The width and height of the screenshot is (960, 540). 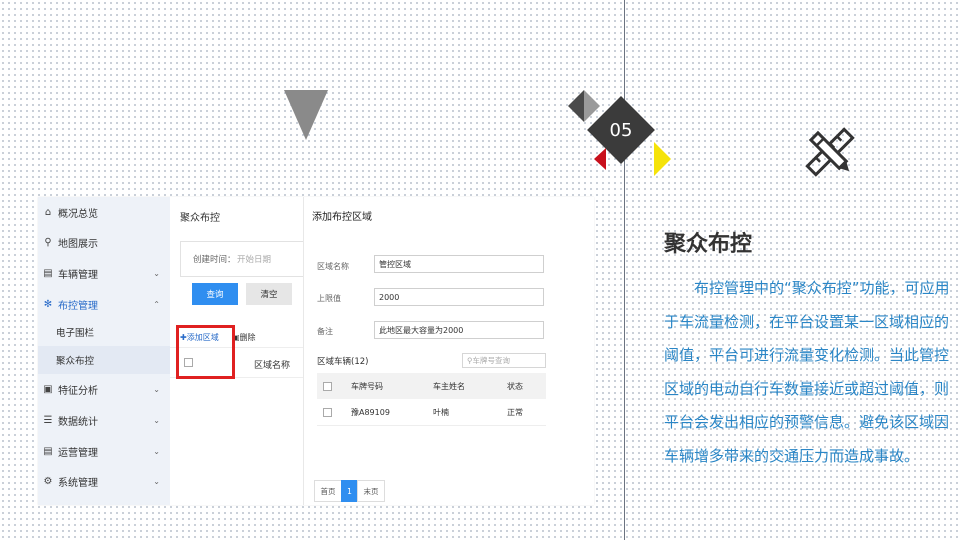 I want to click on date-filter: 创建时间： 开始日期, so click(x=241, y=259).